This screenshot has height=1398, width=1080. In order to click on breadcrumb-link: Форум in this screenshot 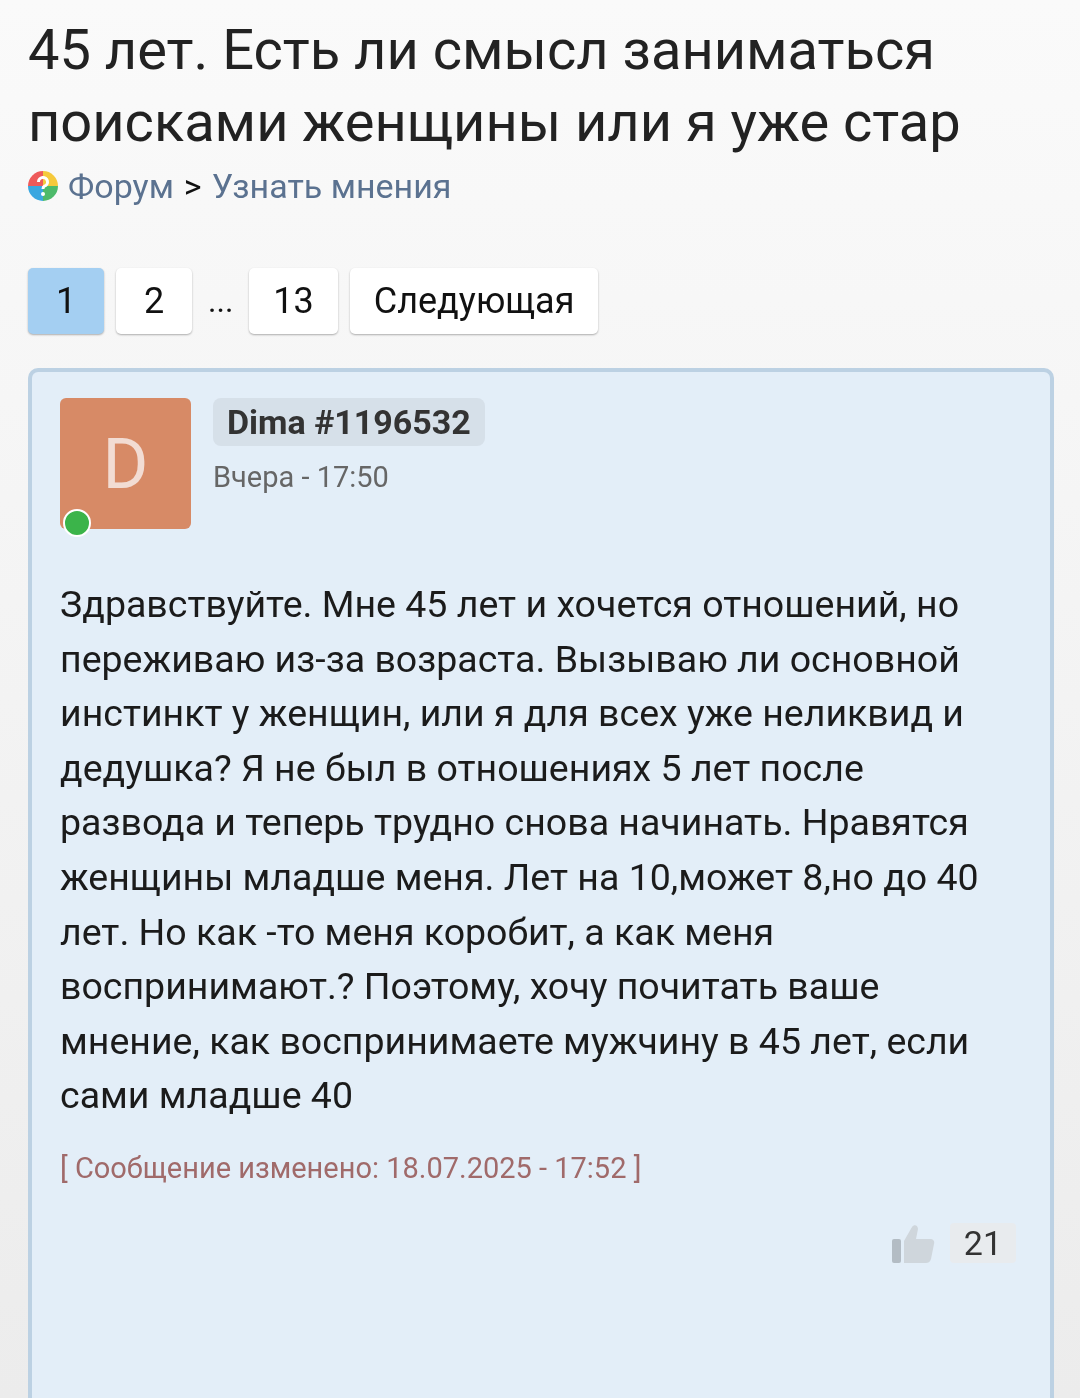, I will do `click(121, 186)`.